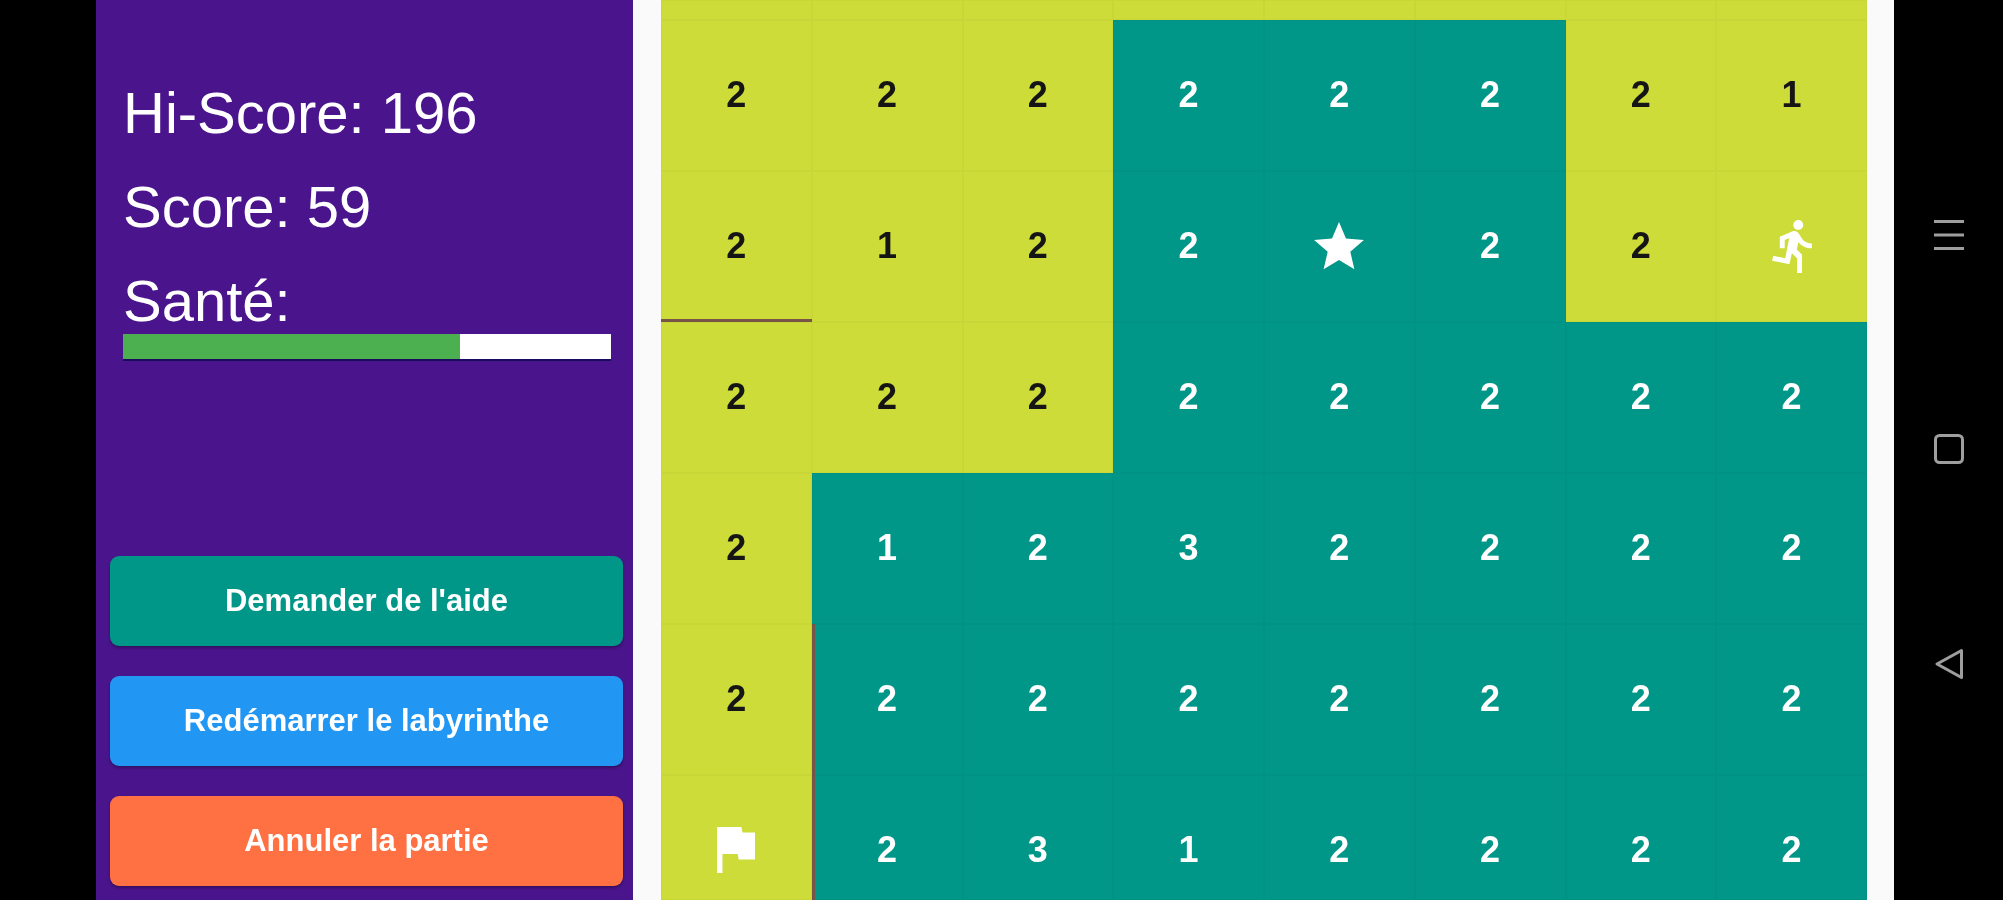 The height and width of the screenshot is (900, 2003). Describe the element at coordinates (300, 113) in the screenshot. I see `hi-score-text: Hi-Score: 196` at that location.